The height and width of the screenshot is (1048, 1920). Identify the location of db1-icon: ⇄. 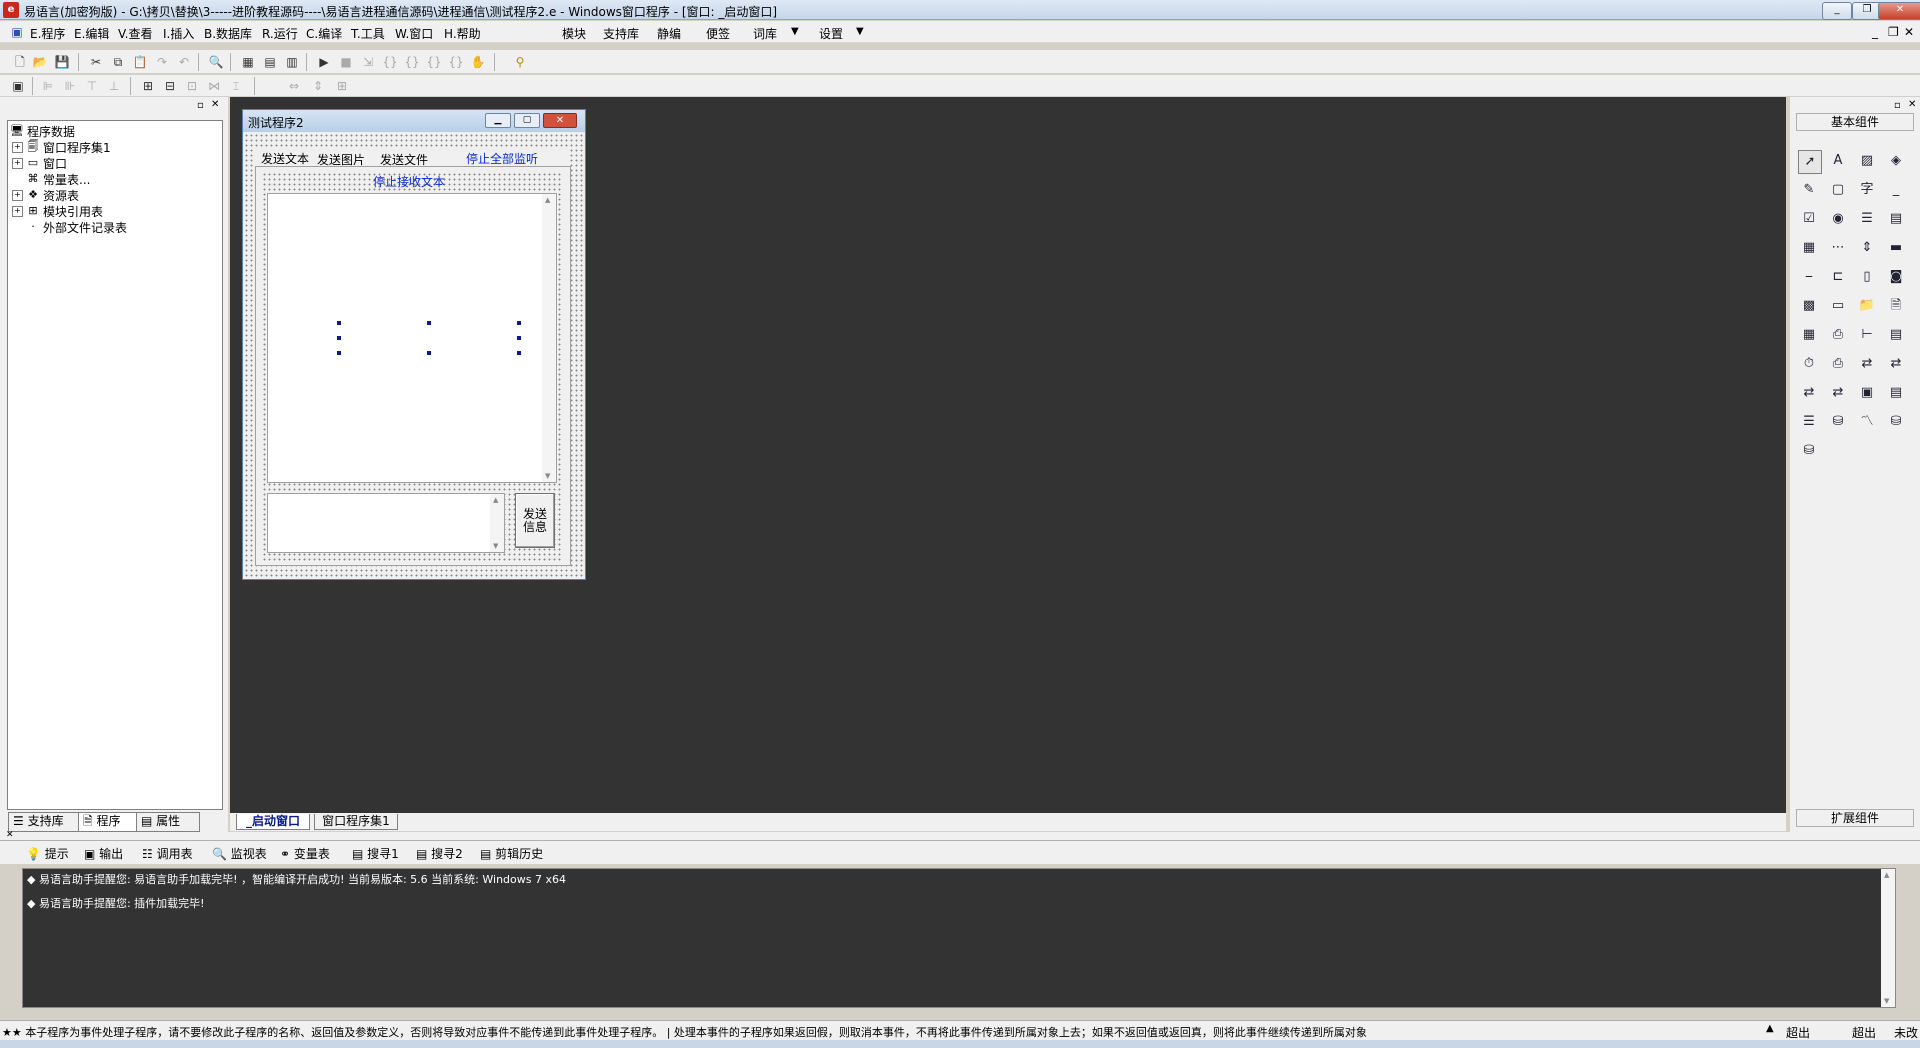
(1867, 364).